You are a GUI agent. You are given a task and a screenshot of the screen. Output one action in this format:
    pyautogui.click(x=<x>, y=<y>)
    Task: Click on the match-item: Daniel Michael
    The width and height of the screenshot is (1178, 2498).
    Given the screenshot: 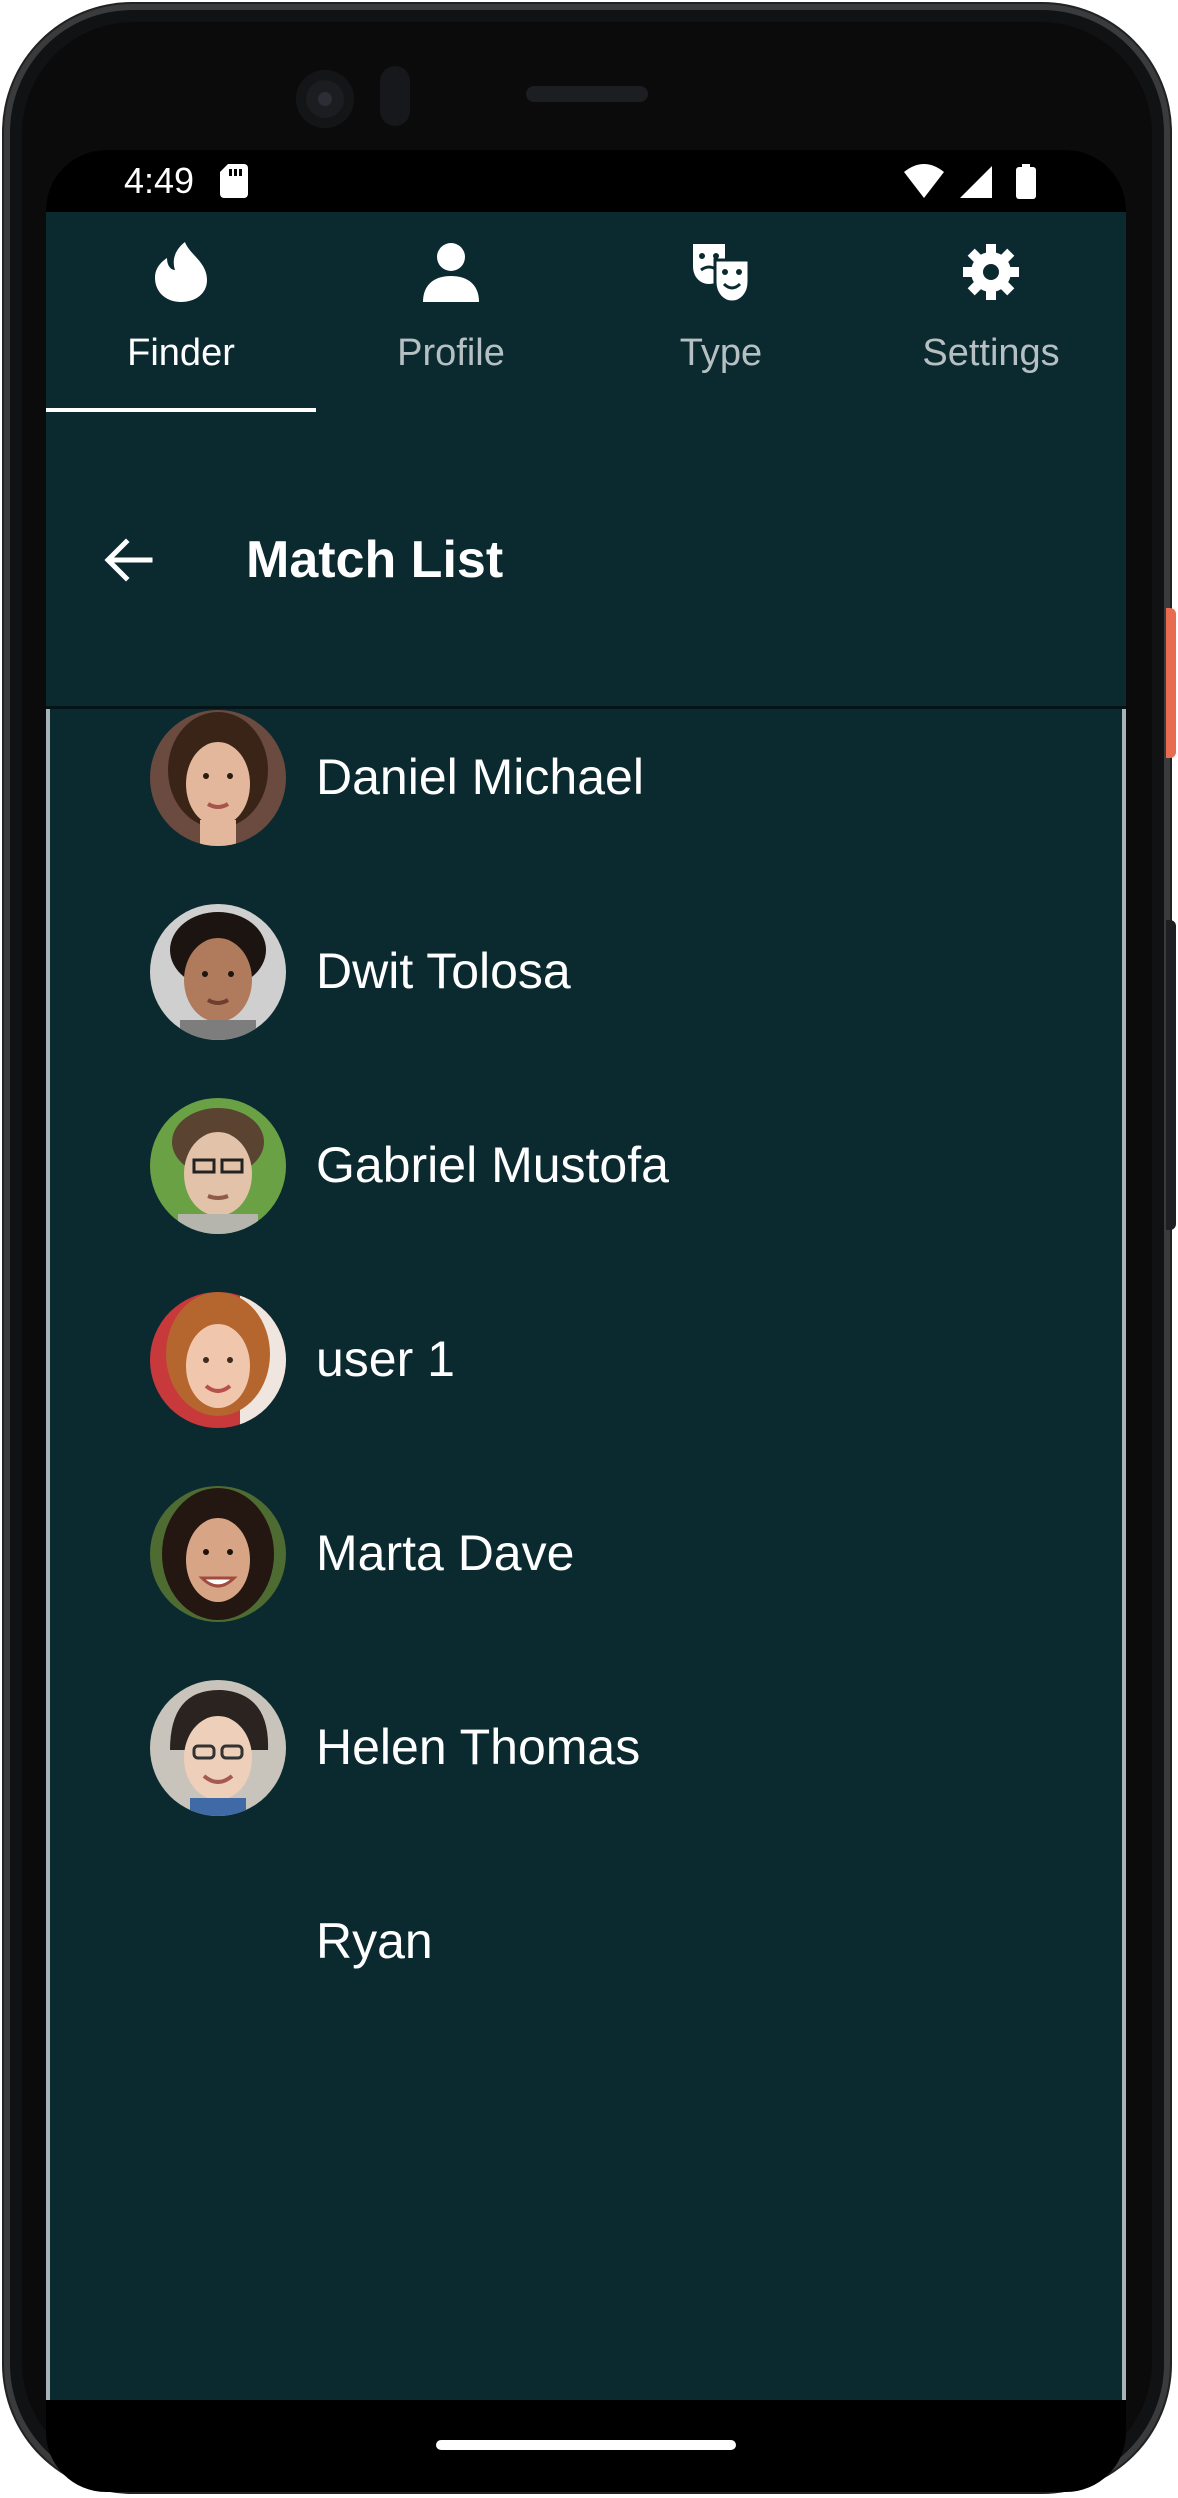 What is the action you would take?
    pyautogui.click(x=586, y=807)
    